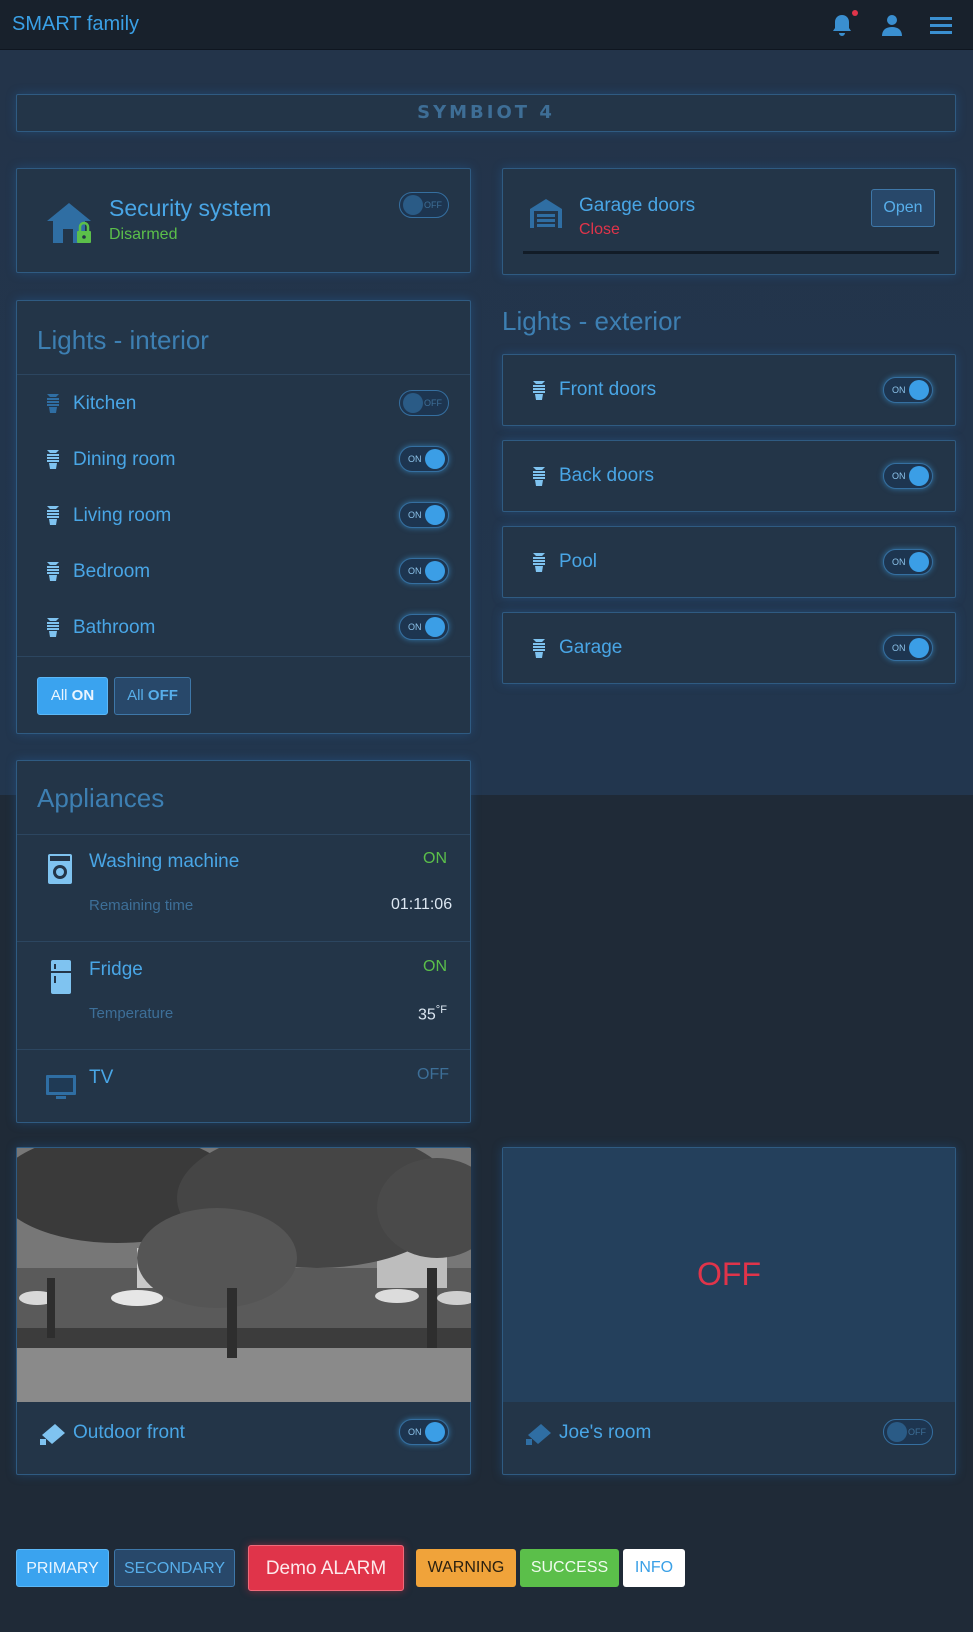  I want to click on light-toggle-living-room: ON, so click(424, 515).